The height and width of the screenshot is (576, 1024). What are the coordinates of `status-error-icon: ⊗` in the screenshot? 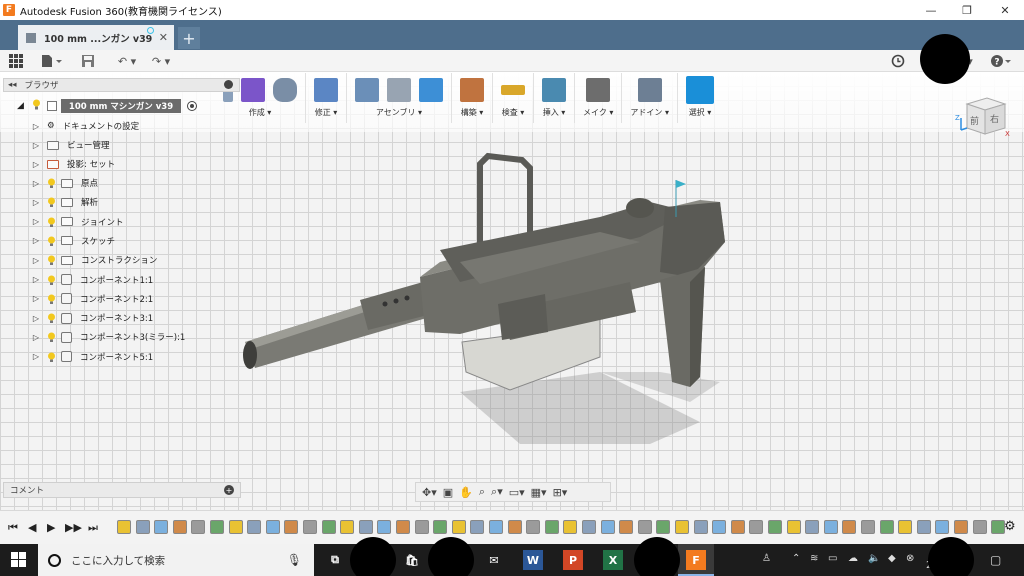 It's located at (910, 558).